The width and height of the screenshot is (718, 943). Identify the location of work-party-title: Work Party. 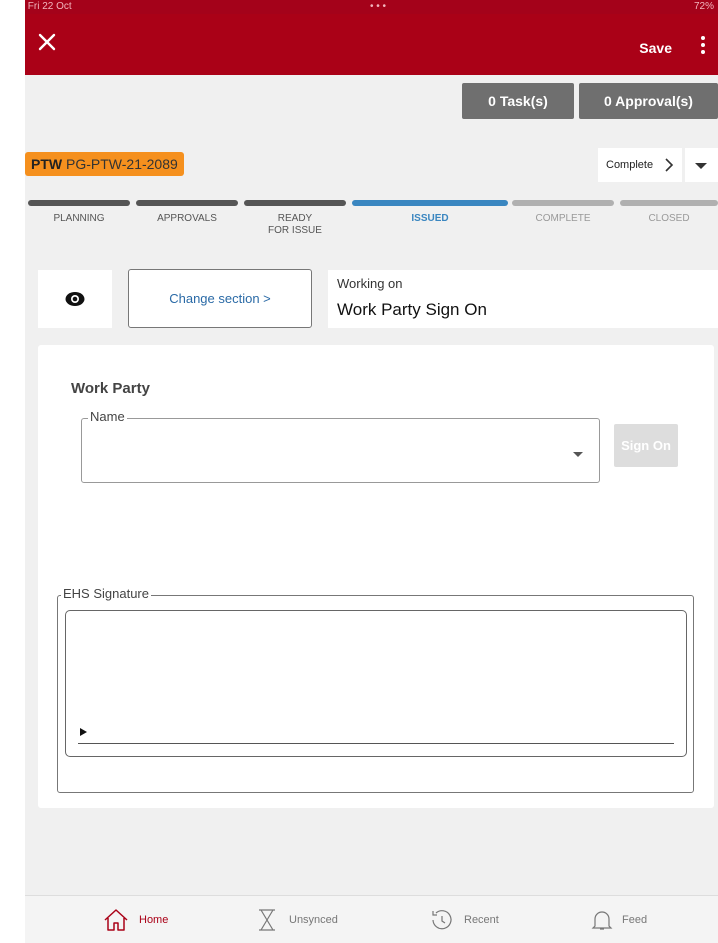
(110, 388).